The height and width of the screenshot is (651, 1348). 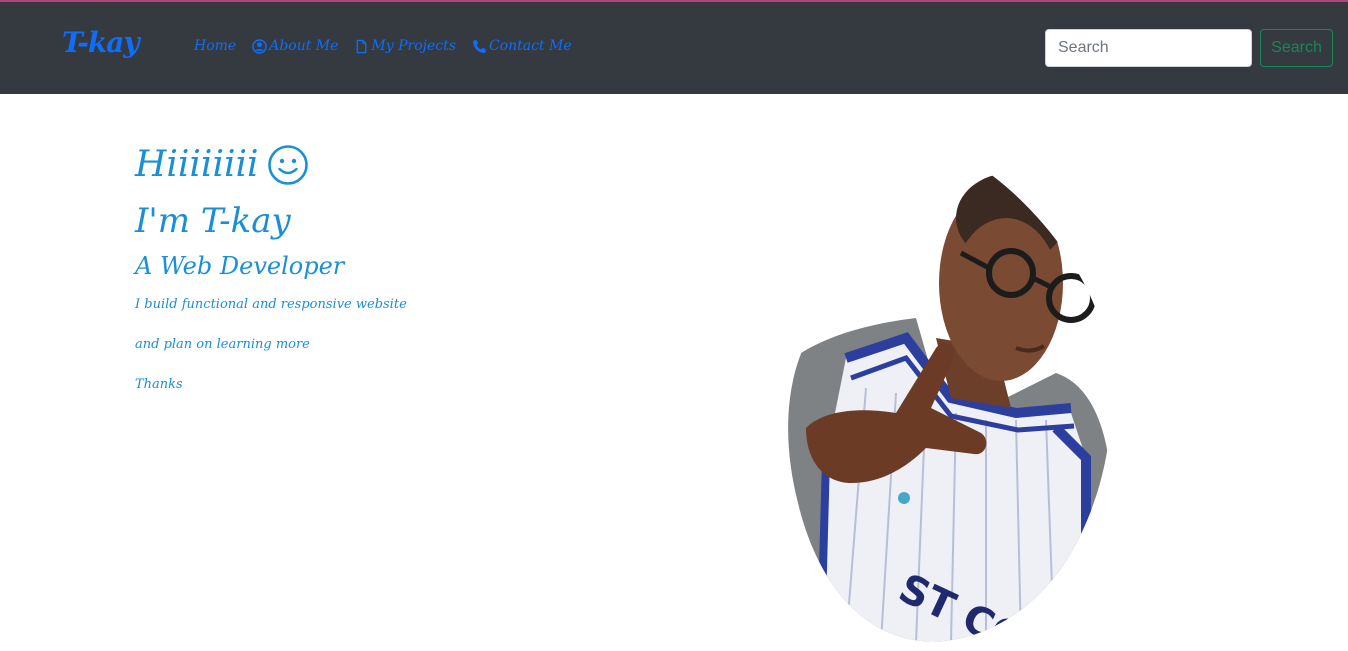 What do you see at coordinates (197, 164) in the screenshot?
I see `greeting-text: Hiiiiiiii` at bounding box center [197, 164].